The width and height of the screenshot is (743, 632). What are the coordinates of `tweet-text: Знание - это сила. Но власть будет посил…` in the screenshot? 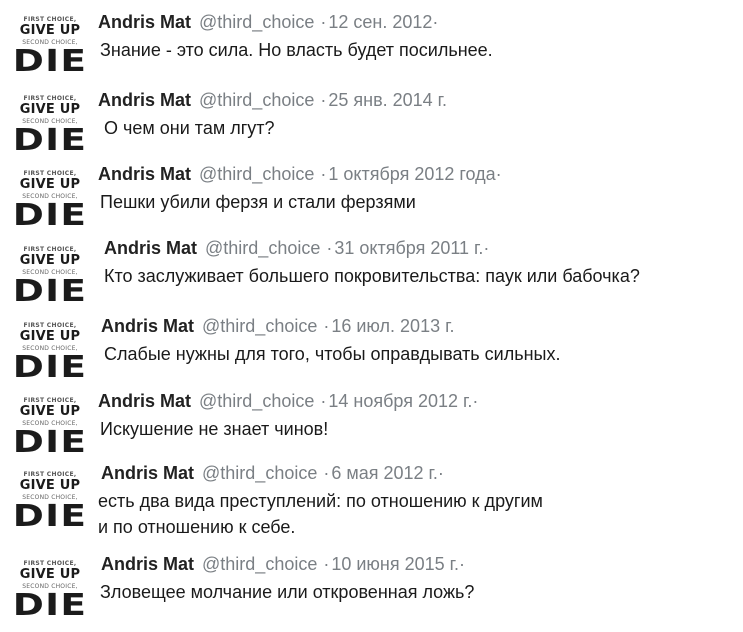 It's located at (296, 50).